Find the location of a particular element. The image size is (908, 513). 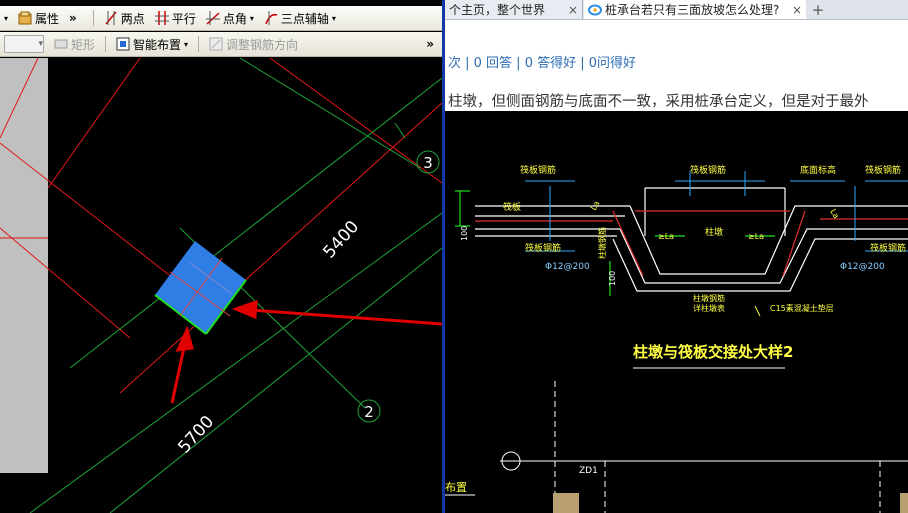

tab-title: 桩承台若只有三面放坡怎么处理? is located at coordinates (692, 10).